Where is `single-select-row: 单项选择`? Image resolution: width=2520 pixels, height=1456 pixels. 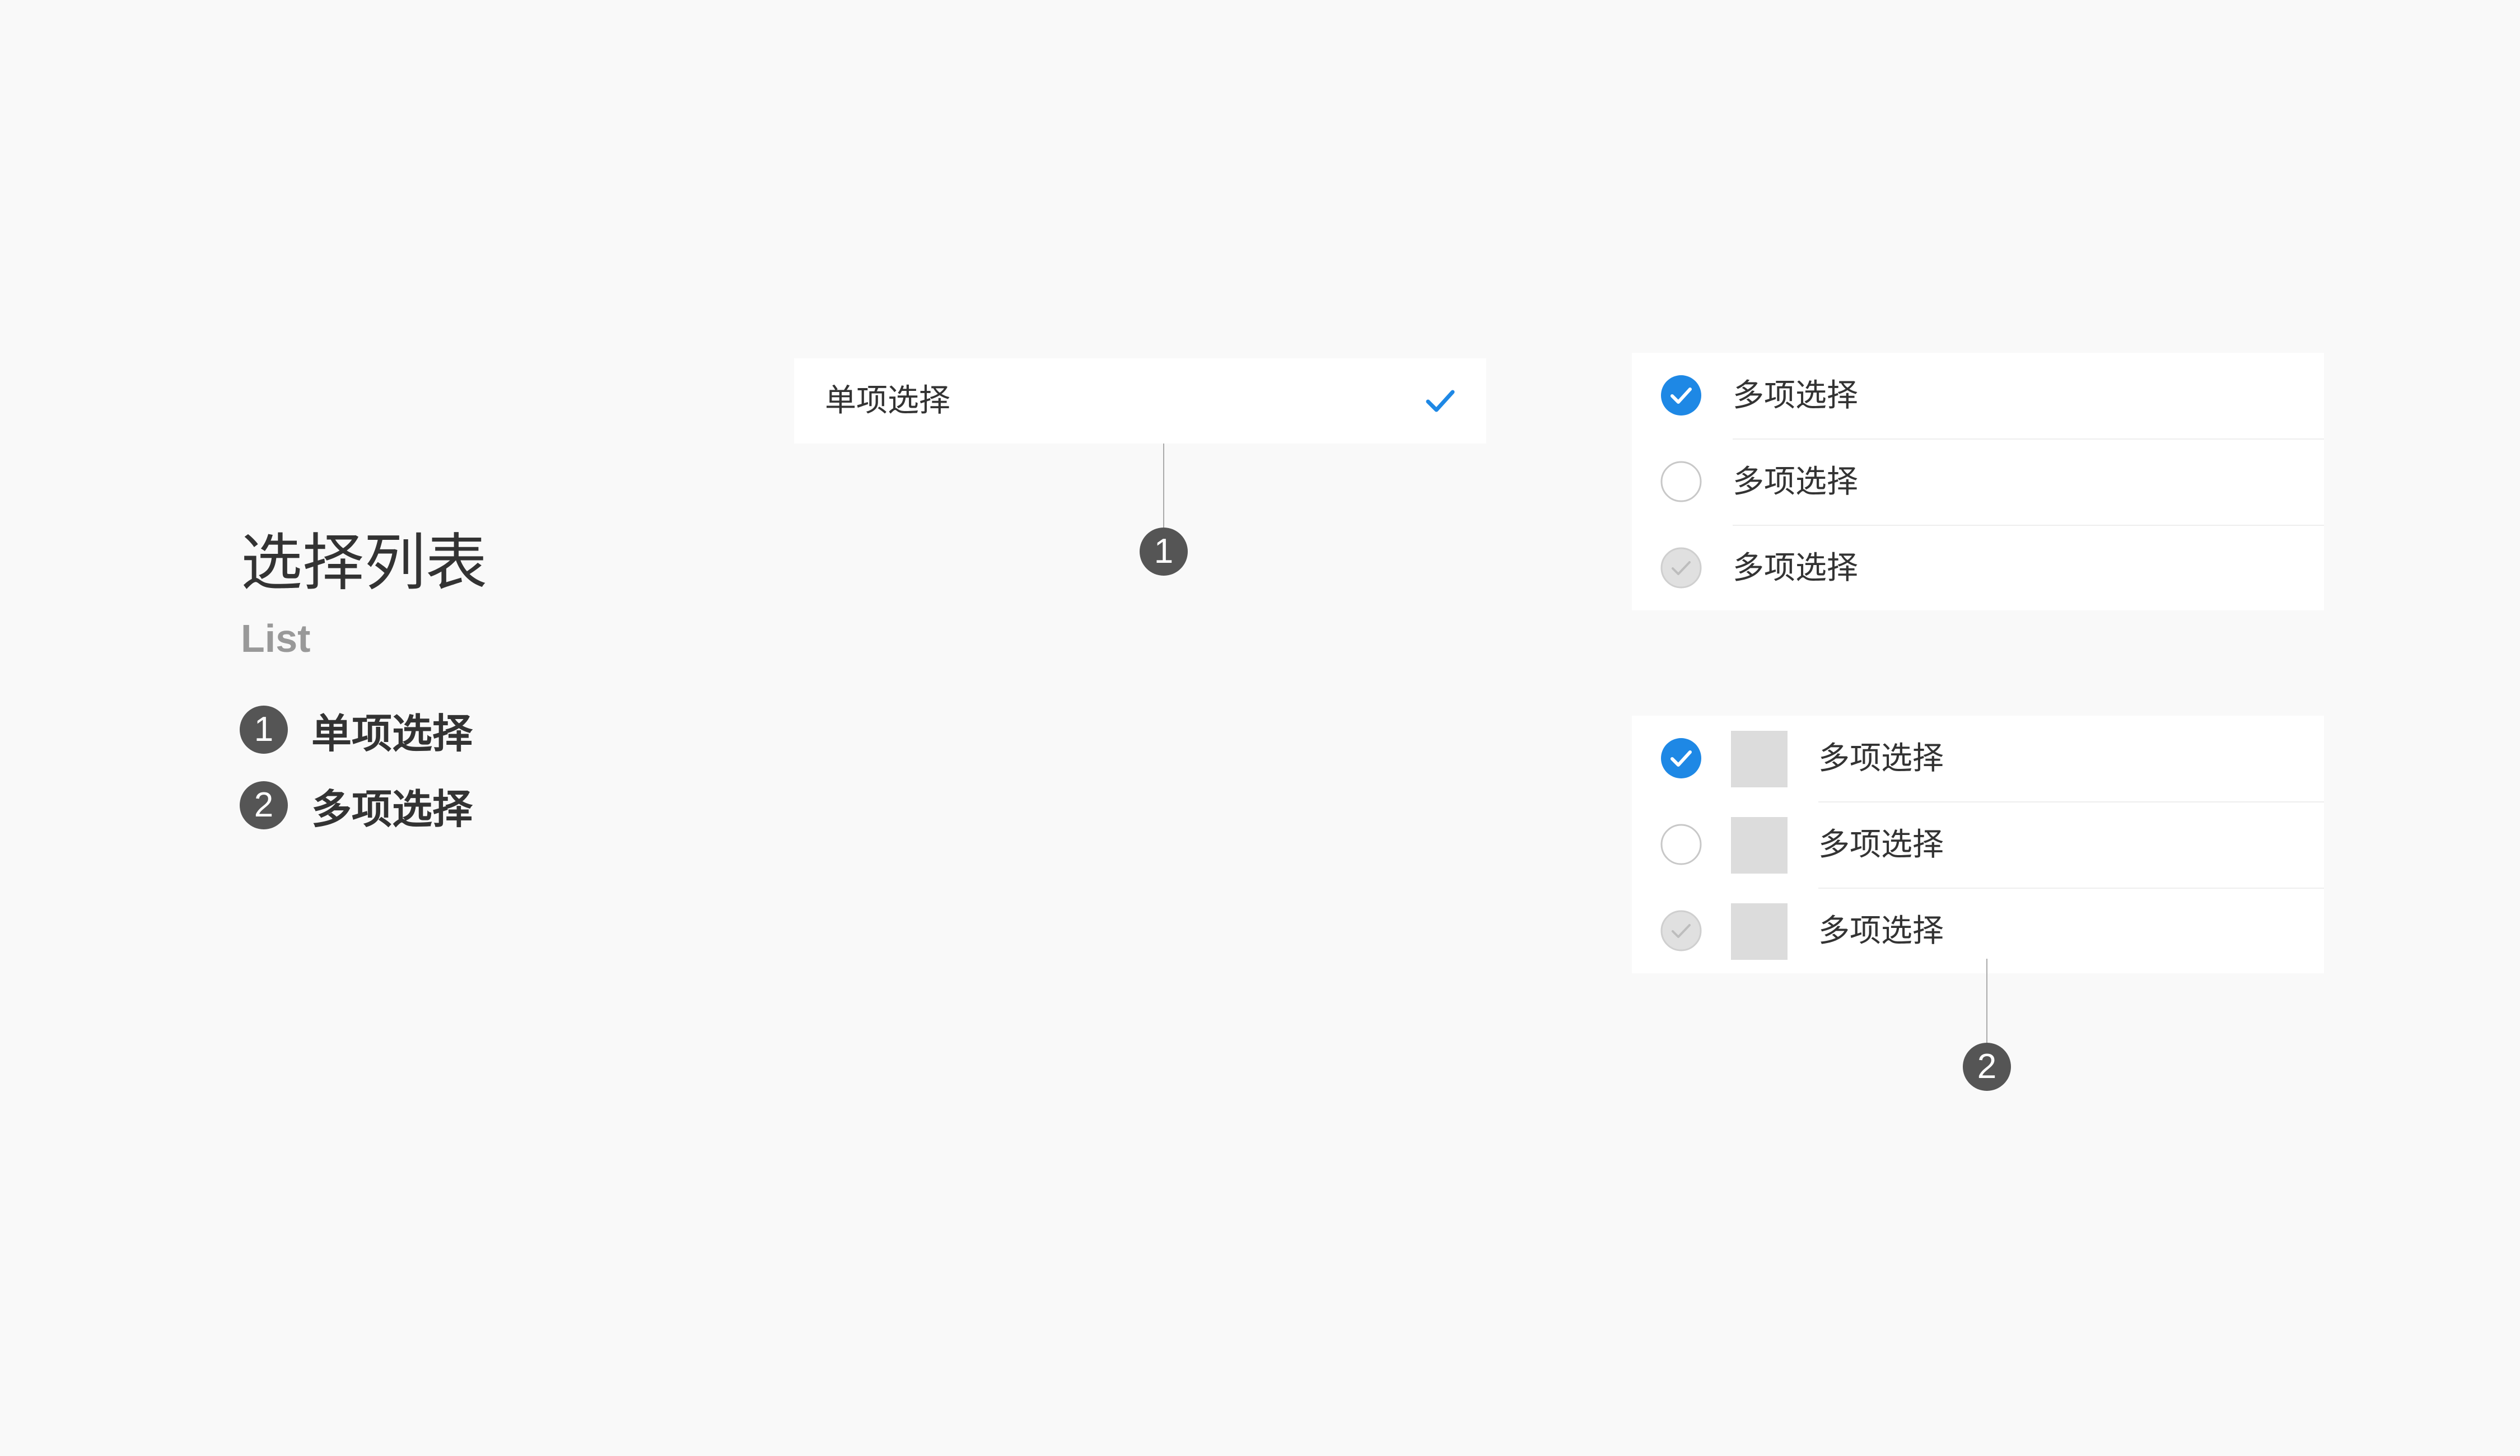 single-select-row: 单项选择 is located at coordinates (1140, 401).